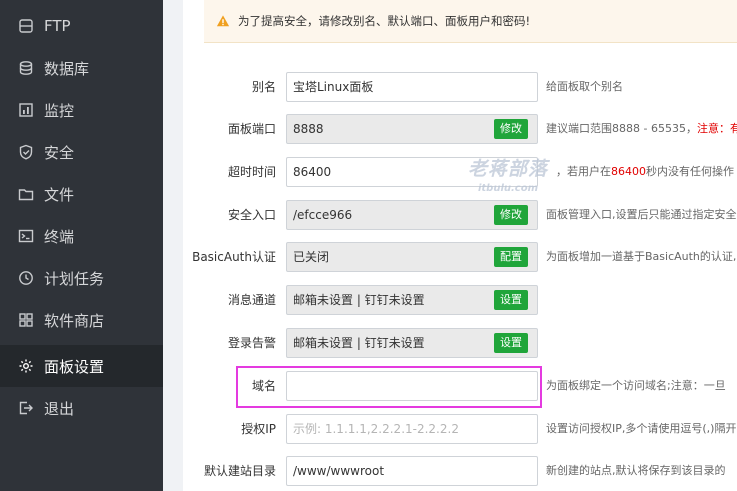 Image resolution: width=737 pixels, height=491 pixels. I want to click on auth-ip-label: 授权IP, so click(258, 429).